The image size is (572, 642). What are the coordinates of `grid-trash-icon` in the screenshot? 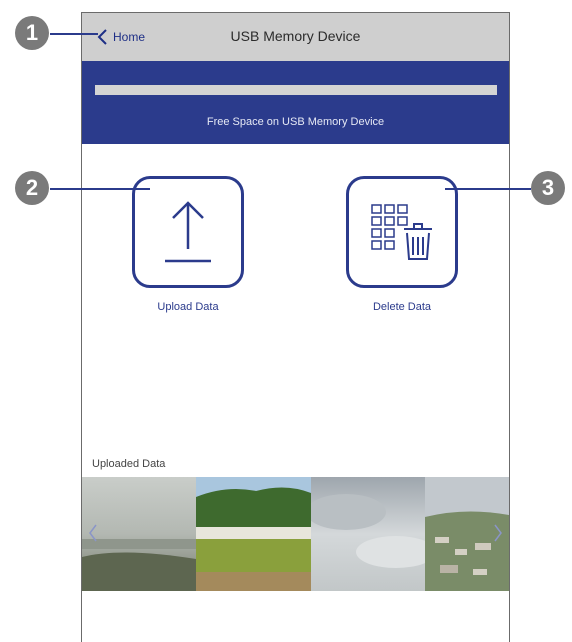 It's located at (401, 232).